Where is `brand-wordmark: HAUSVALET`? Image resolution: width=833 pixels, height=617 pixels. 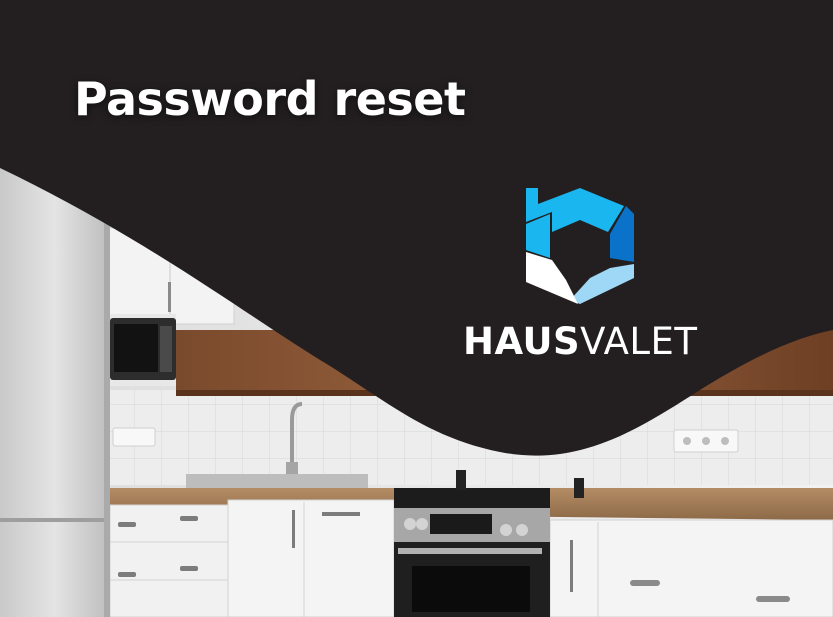 brand-wordmark: HAUSVALET is located at coordinates (580, 342).